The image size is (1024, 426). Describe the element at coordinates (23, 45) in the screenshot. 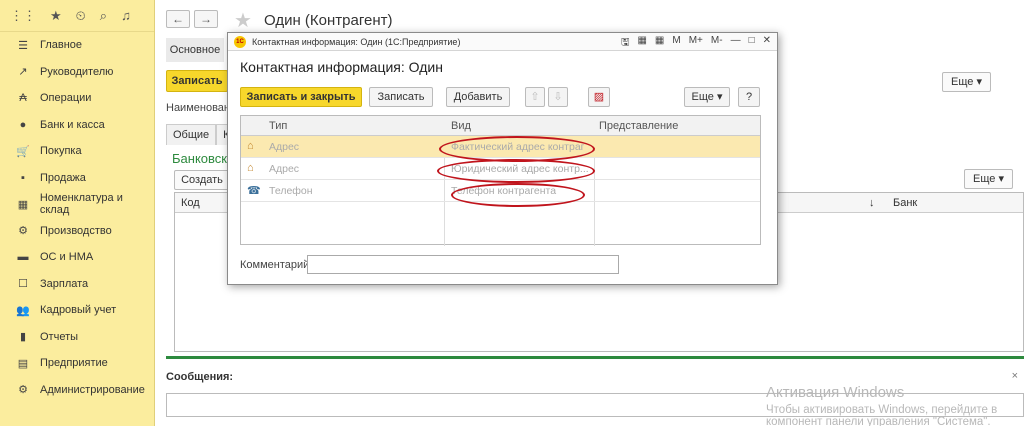

I see `main-icon: ☰` at that location.